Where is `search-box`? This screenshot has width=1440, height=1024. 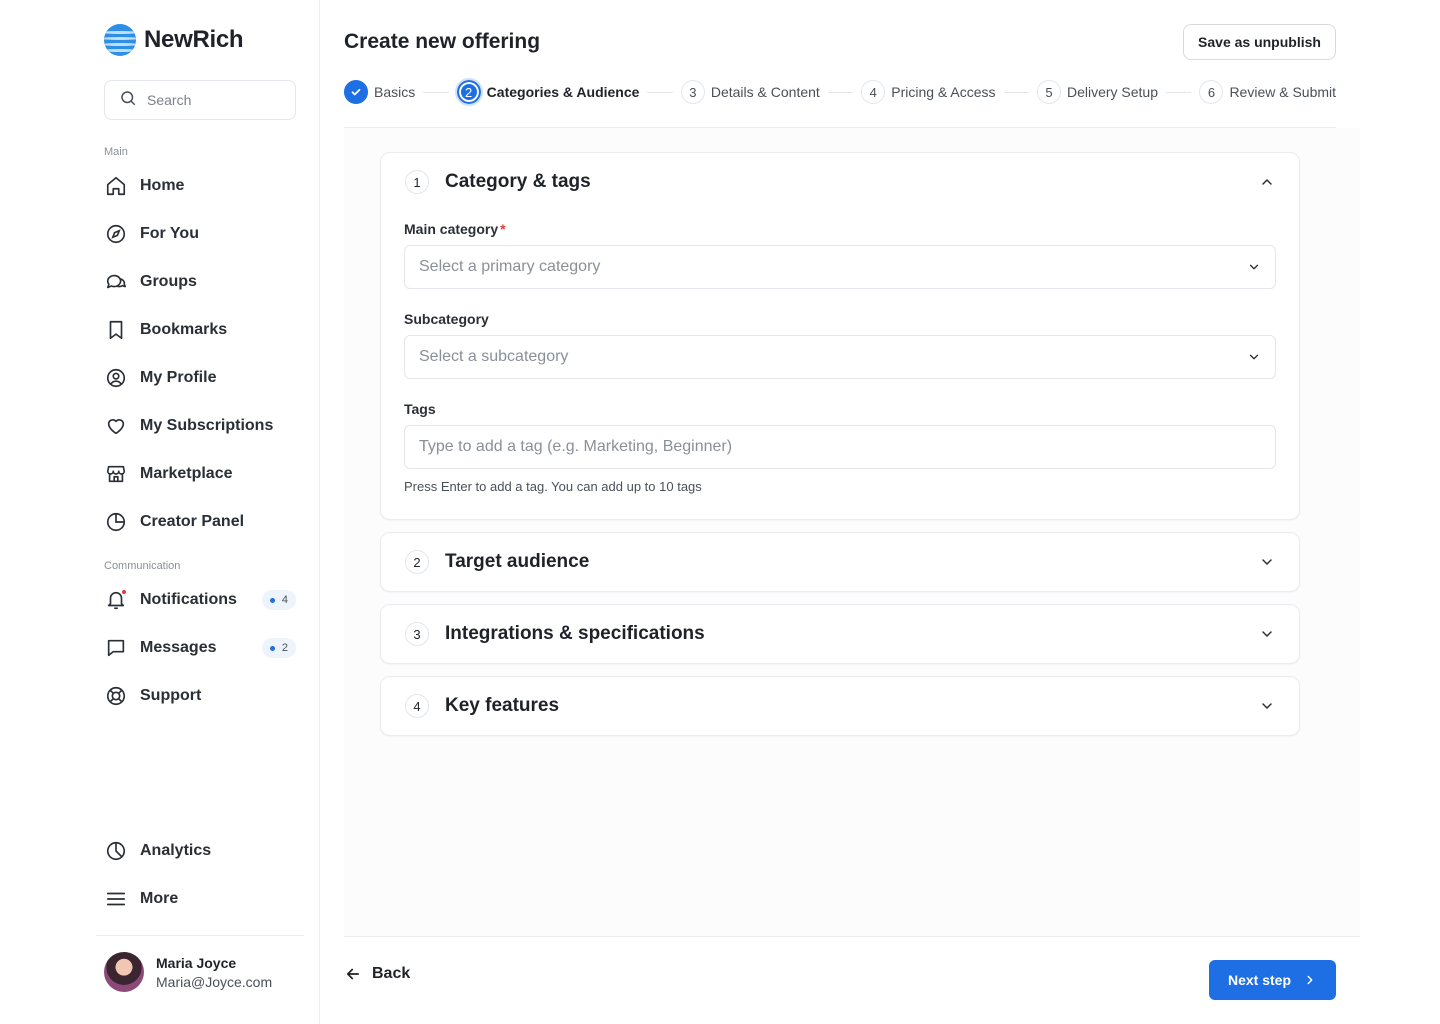 search-box is located at coordinates (200, 100).